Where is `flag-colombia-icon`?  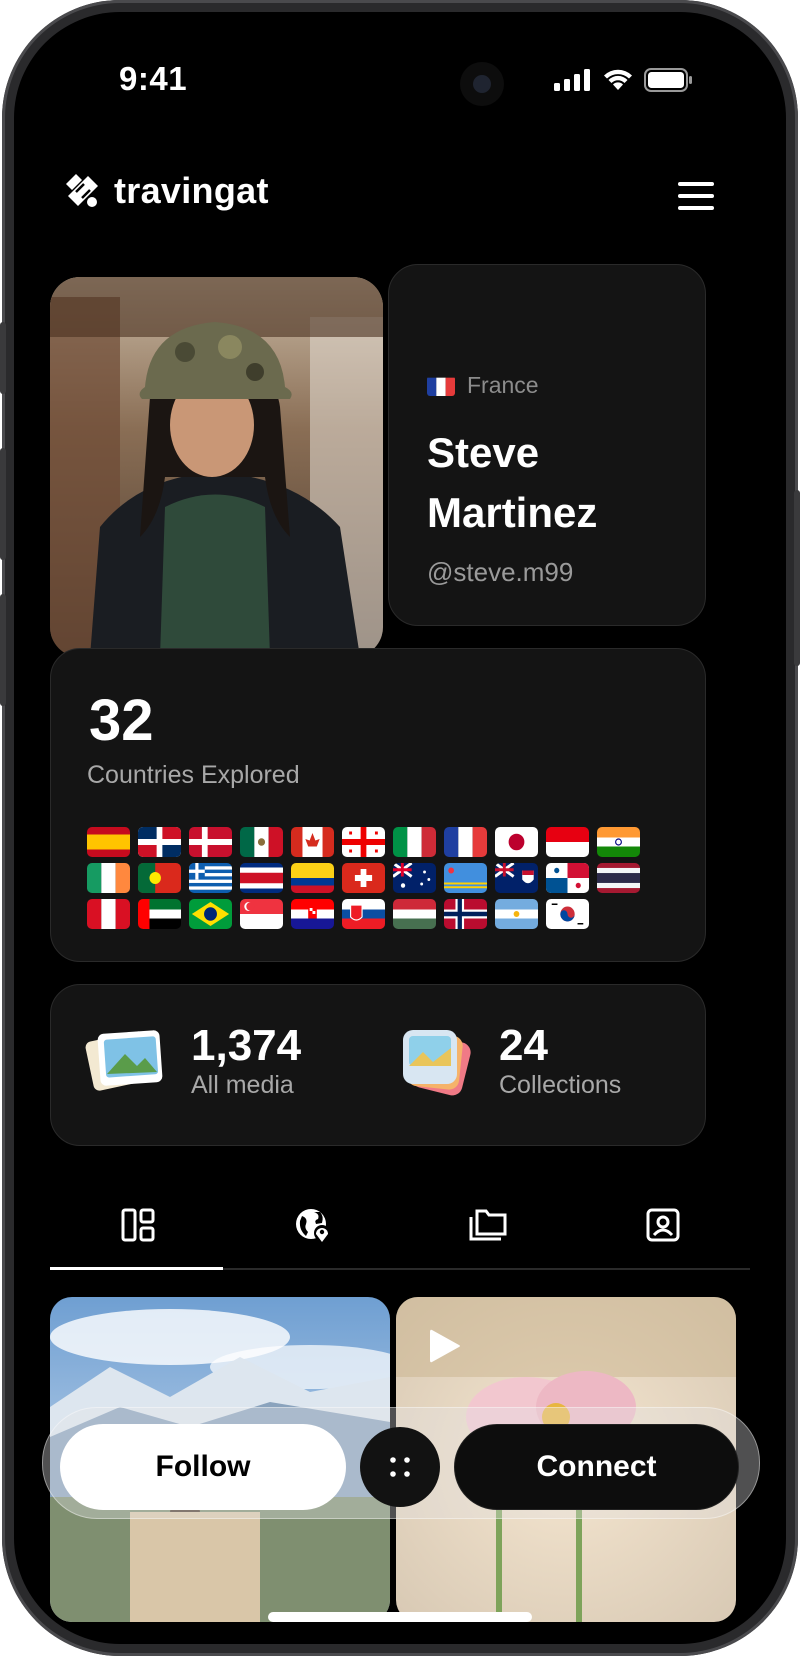 flag-colombia-icon is located at coordinates (312, 878).